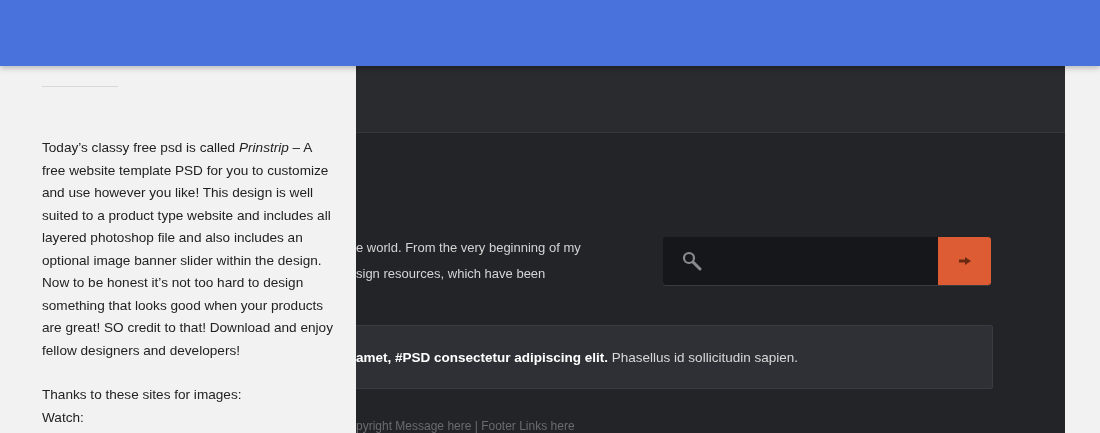 This screenshot has height=433, width=1100. What do you see at coordinates (468, 248) in the screenshot?
I see `intro-text: e world. From the very beginning of my` at bounding box center [468, 248].